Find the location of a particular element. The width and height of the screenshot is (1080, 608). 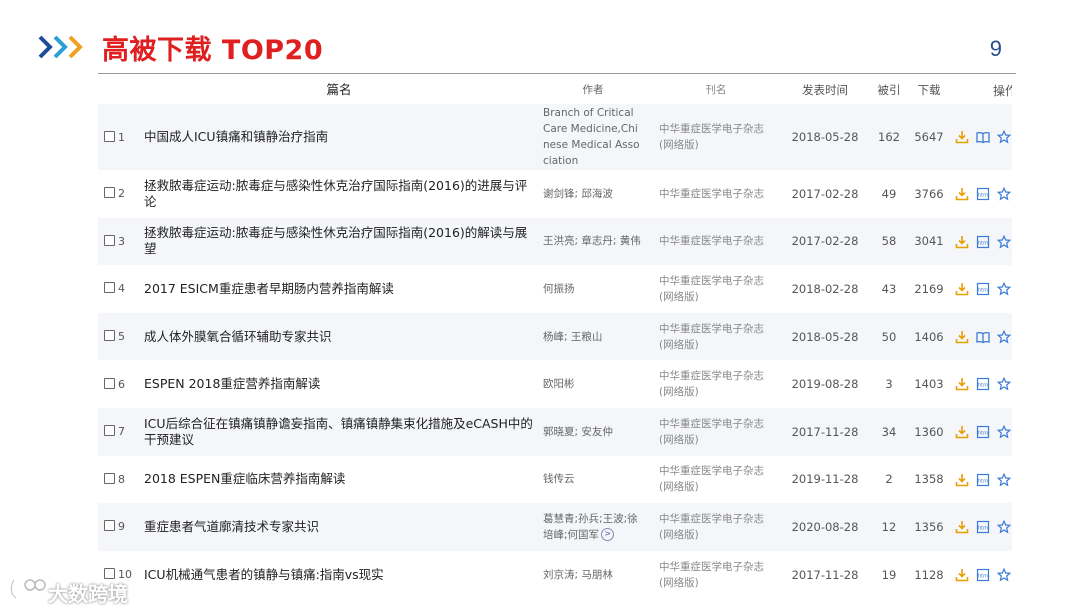

row-cited: 58 is located at coordinates (889, 241).